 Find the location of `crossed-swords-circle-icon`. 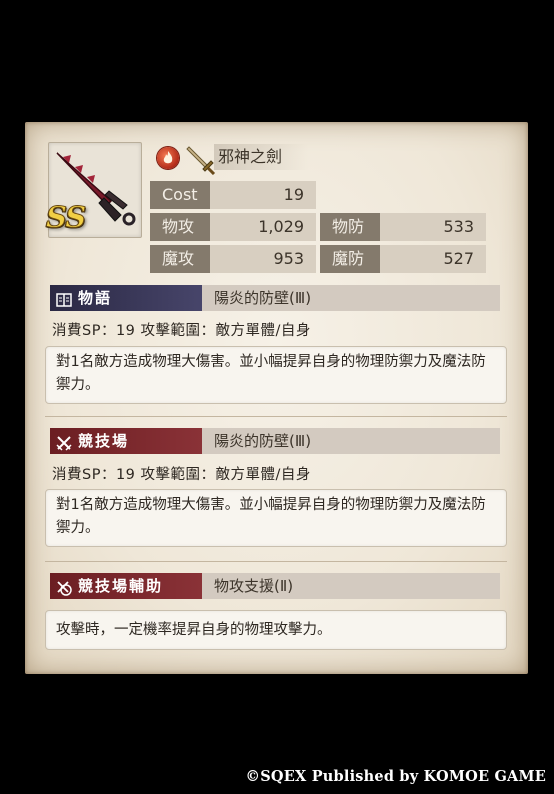

crossed-swords-circle-icon is located at coordinates (64, 591).